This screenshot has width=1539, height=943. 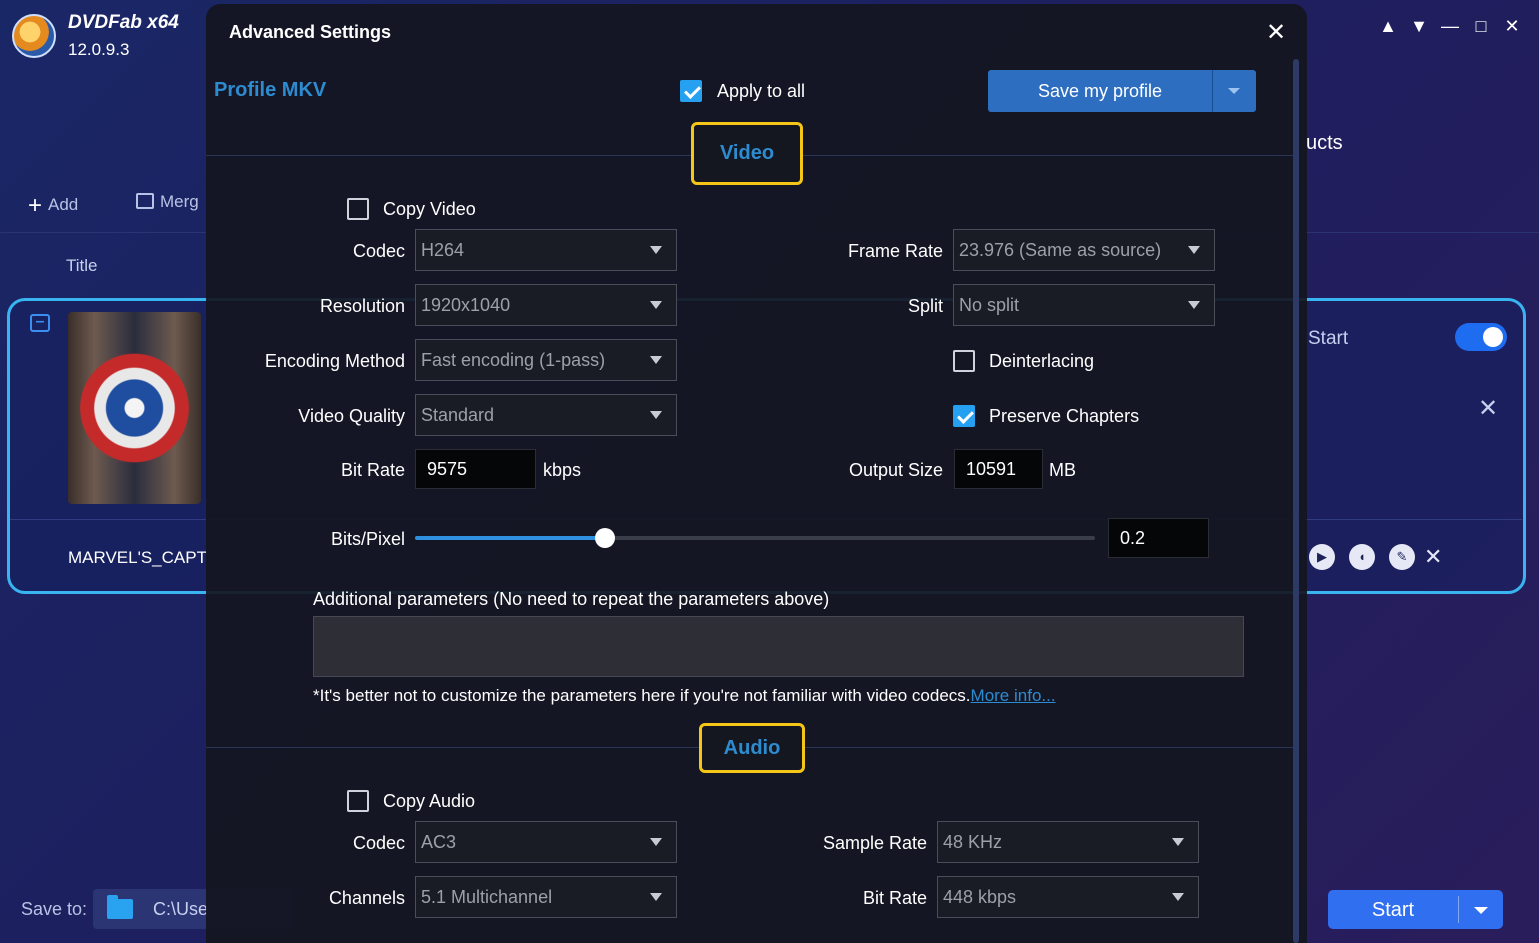 What do you see at coordinates (1488, 408) in the screenshot?
I see `task-close-icon: ✕` at bounding box center [1488, 408].